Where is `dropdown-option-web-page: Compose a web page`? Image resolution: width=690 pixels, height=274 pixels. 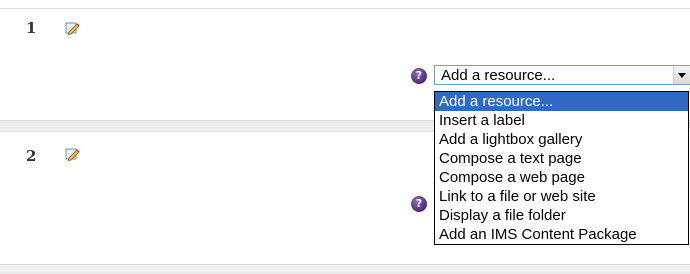
dropdown-option-web-page: Compose a web page is located at coordinates (561, 177).